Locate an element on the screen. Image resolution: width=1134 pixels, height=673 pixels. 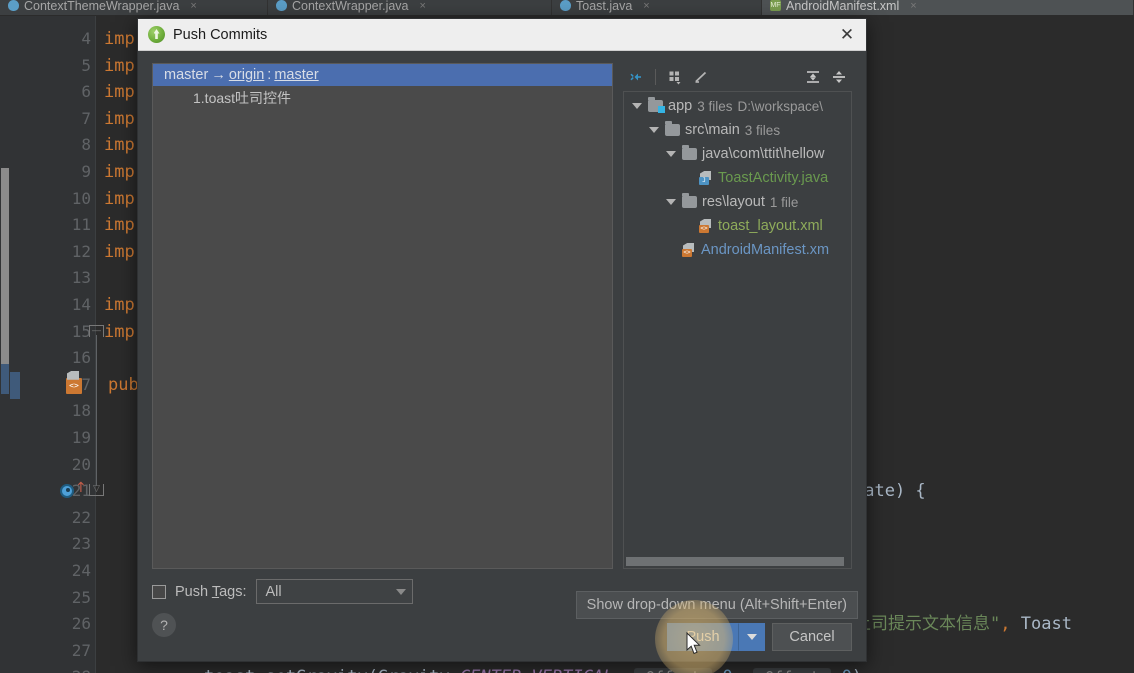
push-button: Push is located at coordinates (703, 637).